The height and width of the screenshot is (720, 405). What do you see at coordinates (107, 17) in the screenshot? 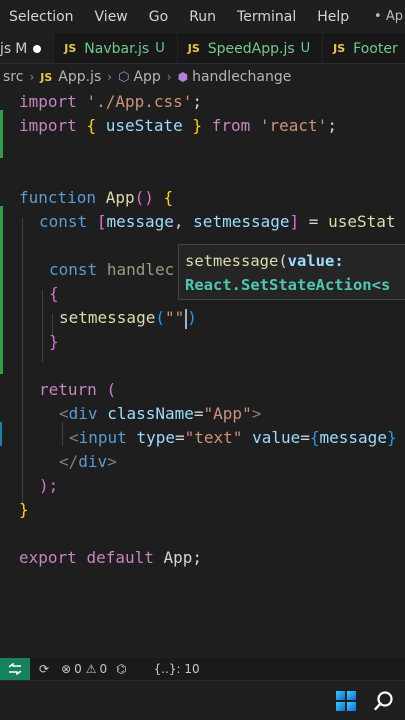
I see `menu-view: View` at bounding box center [107, 17].